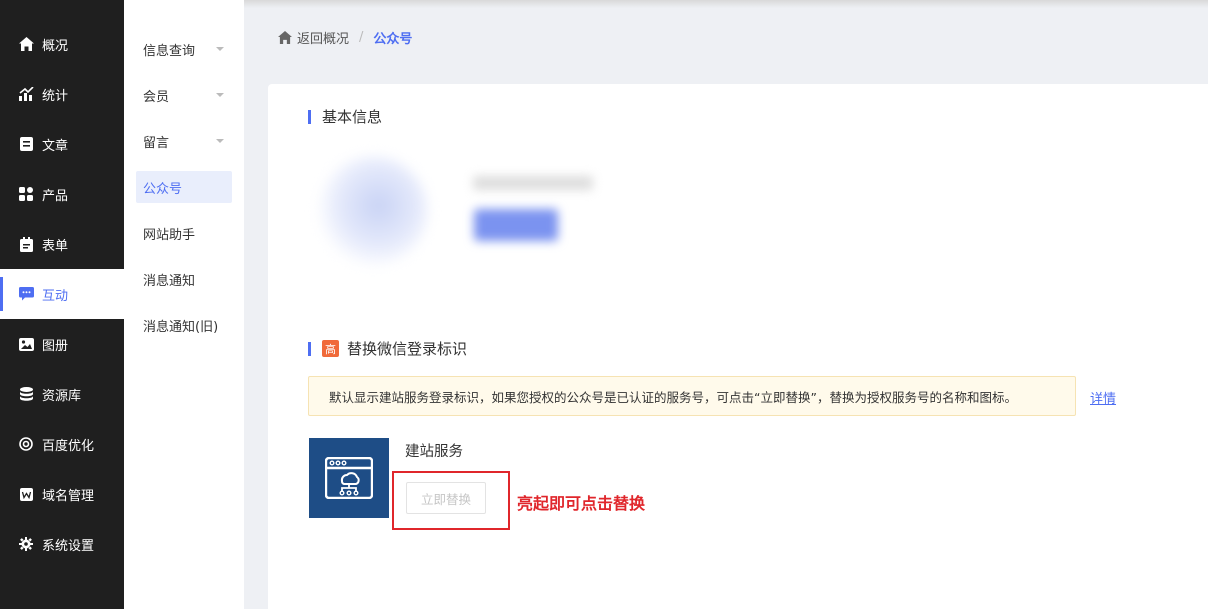 The width and height of the screenshot is (1208, 609). I want to click on sidebar-item-interaction: 互动, so click(62, 294).